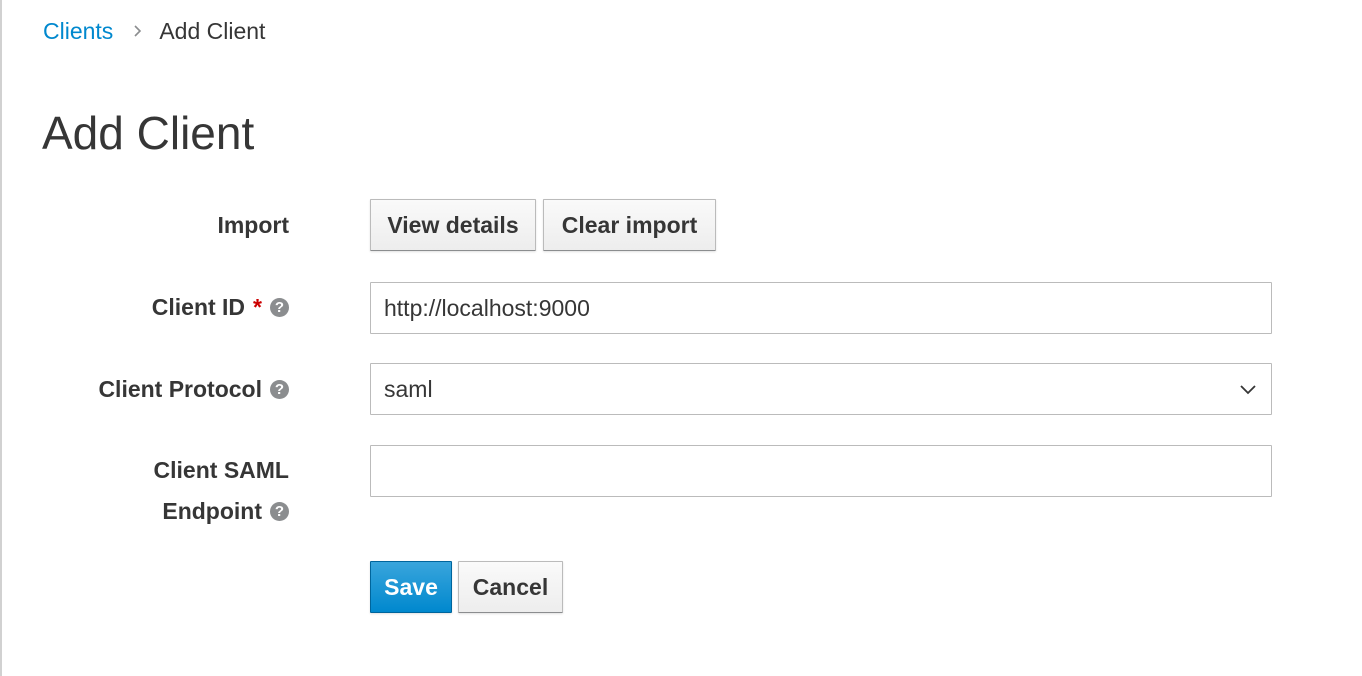 This screenshot has height=676, width=1362. I want to click on breadcrumb-link-clients: Clients, so click(78, 31).